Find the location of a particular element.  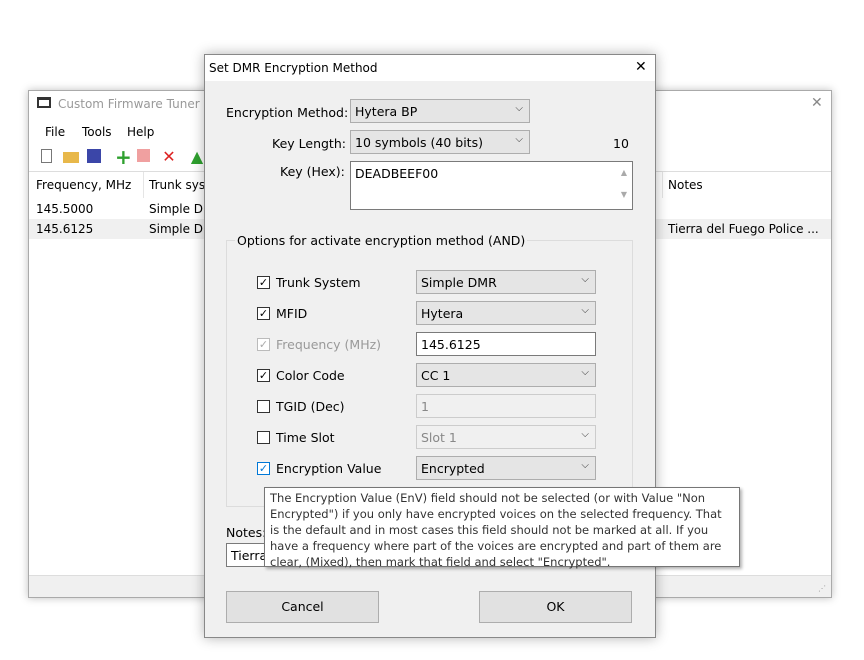

mfid-label: MFID is located at coordinates (292, 313).